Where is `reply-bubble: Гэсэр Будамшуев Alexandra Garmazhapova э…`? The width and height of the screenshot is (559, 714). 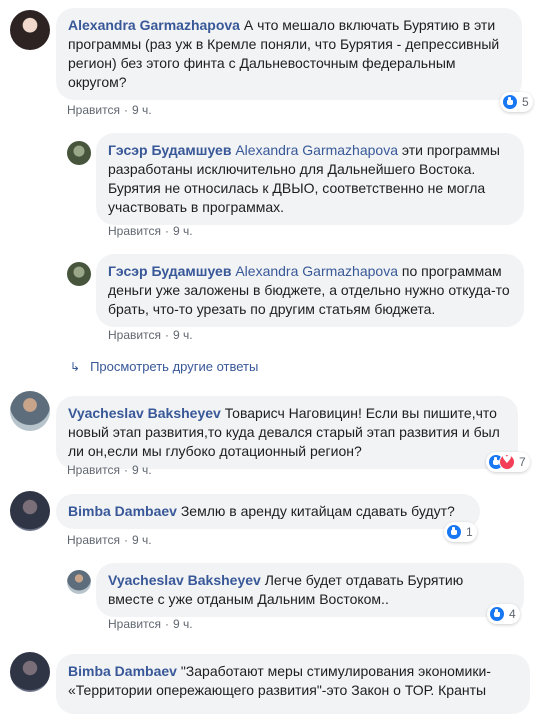
reply-bubble: Гэсэр Будамшуев Alexandra Garmazhapova э… is located at coordinates (310, 179).